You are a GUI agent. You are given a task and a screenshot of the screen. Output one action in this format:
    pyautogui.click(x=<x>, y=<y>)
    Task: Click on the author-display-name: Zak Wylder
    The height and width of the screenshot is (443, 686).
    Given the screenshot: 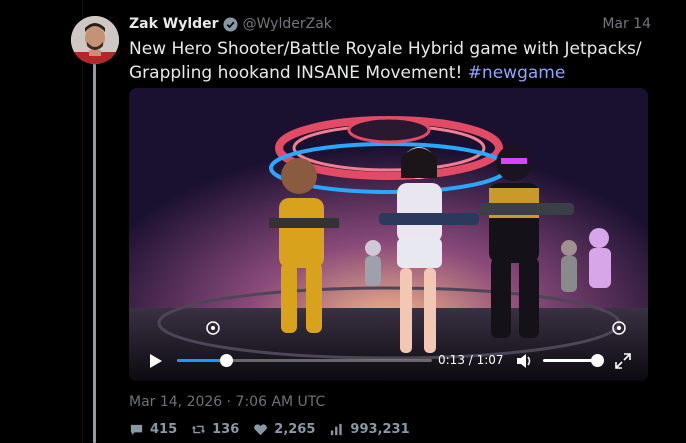 What is the action you would take?
    pyautogui.click(x=174, y=24)
    